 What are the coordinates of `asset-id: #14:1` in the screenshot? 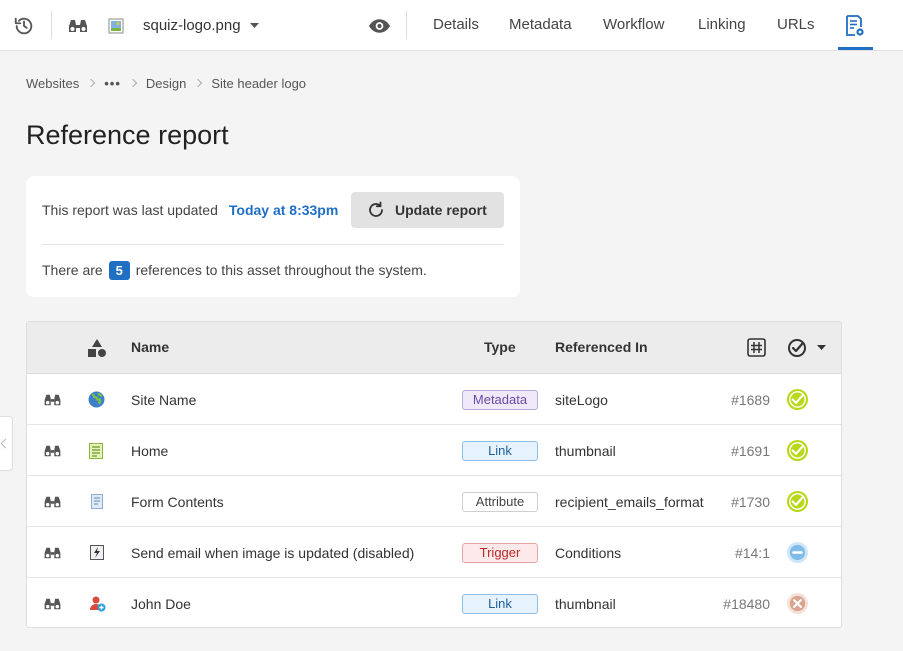 It's located at (728, 552).